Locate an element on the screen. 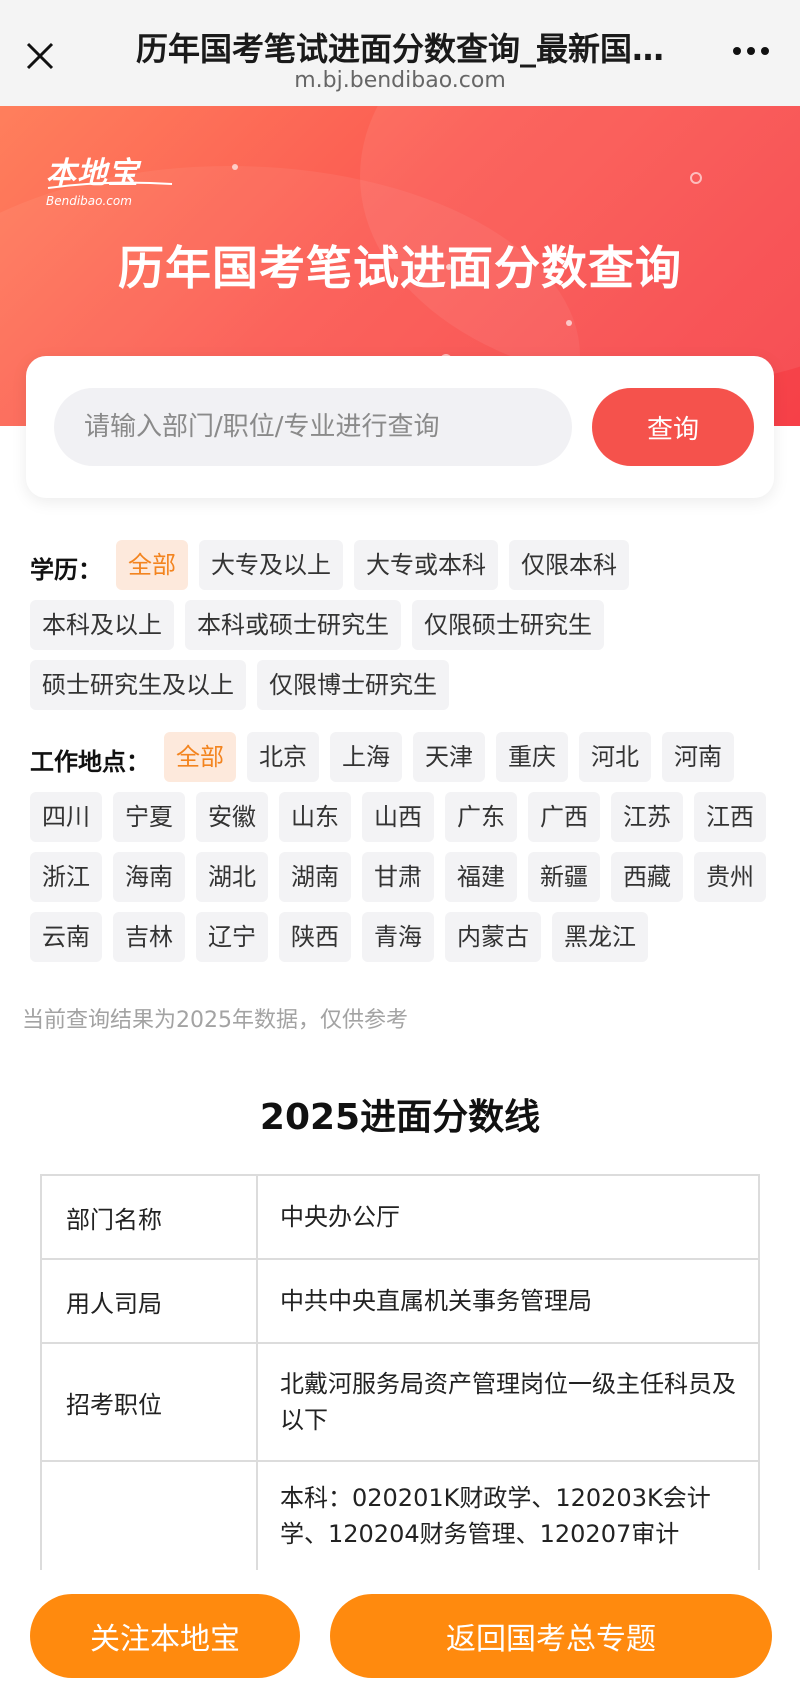 The width and height of the screenshot is (800, 1690). close-button is located at coordinates (40, 56).